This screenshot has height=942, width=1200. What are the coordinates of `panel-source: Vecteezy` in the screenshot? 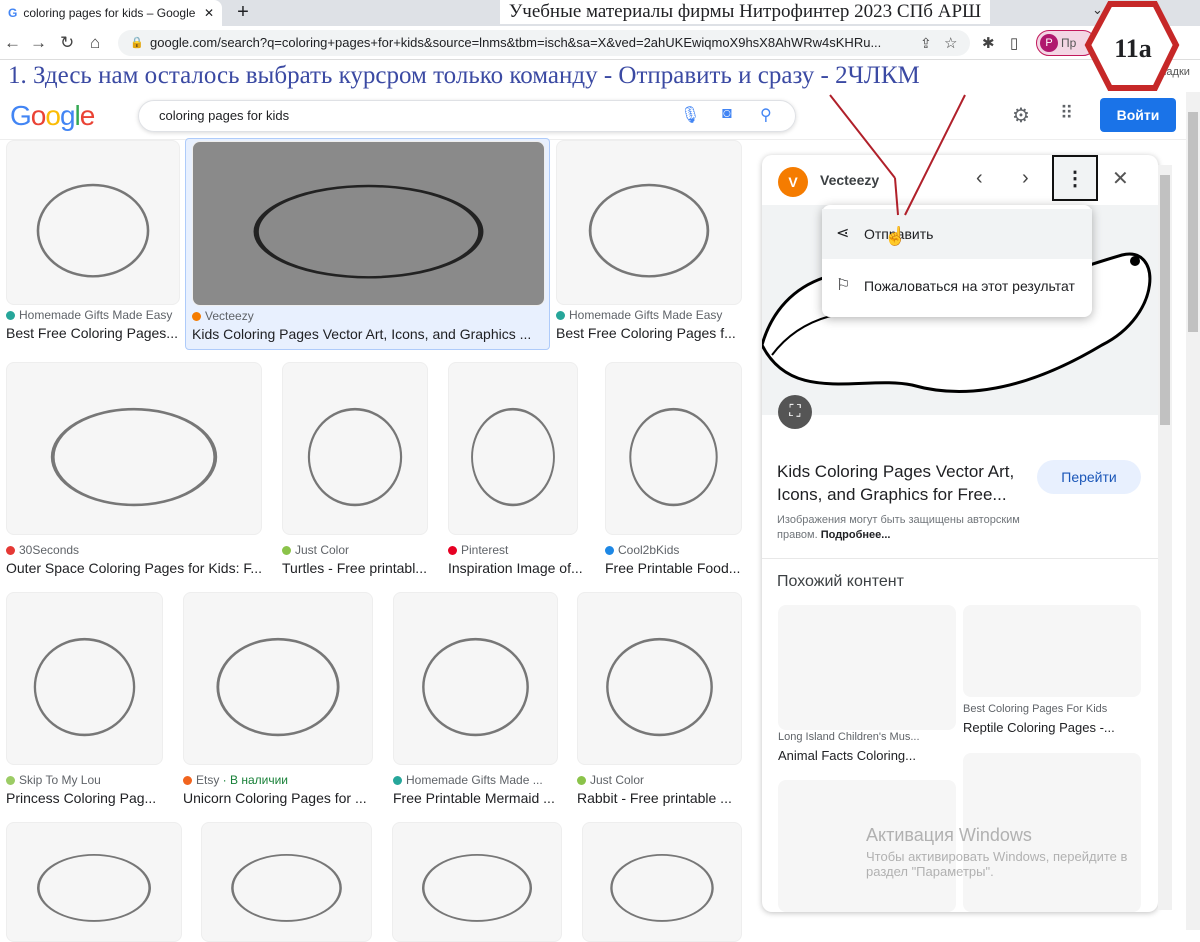 It's located at (849, 180).